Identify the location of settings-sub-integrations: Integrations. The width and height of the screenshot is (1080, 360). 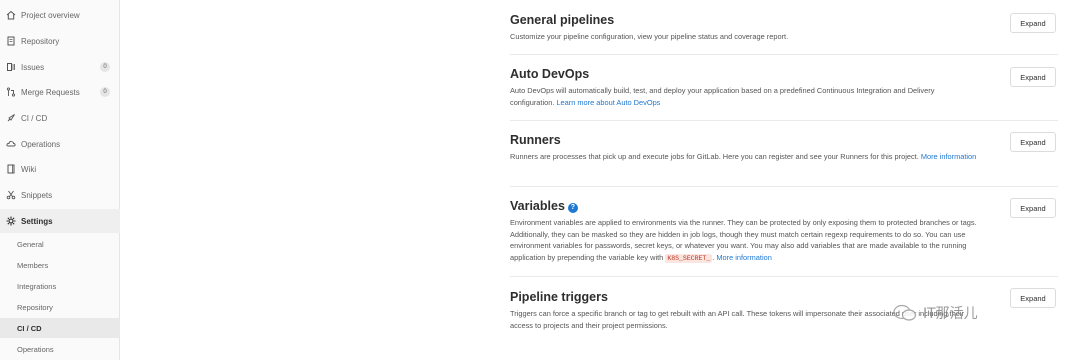
(60, 286).